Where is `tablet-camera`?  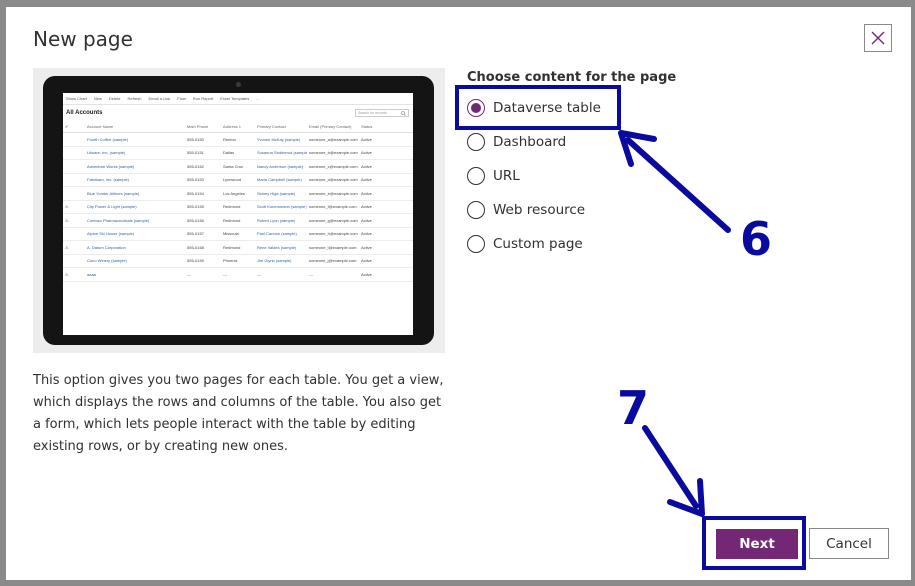
tablet-camera is located at coordinates (238, 84).